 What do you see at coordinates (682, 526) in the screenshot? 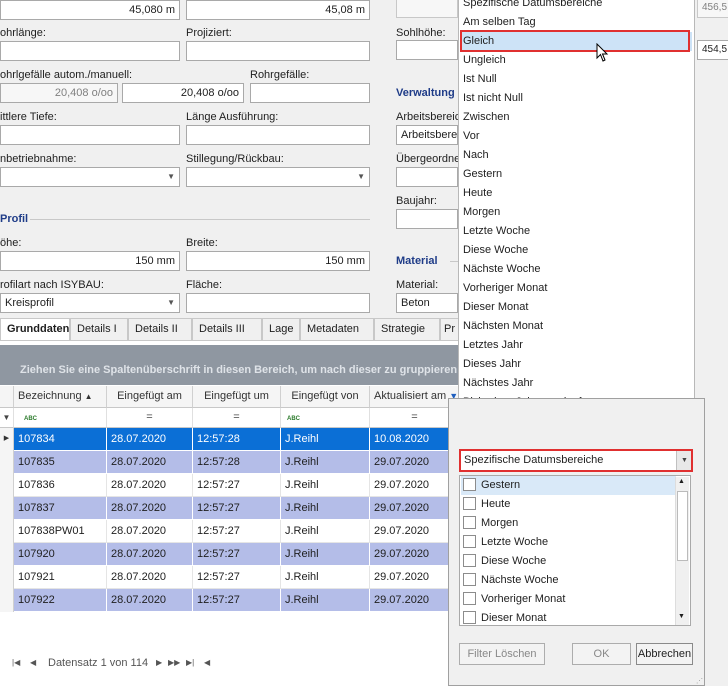
I see `scroll-thumb` at bounding box center [682, 526].